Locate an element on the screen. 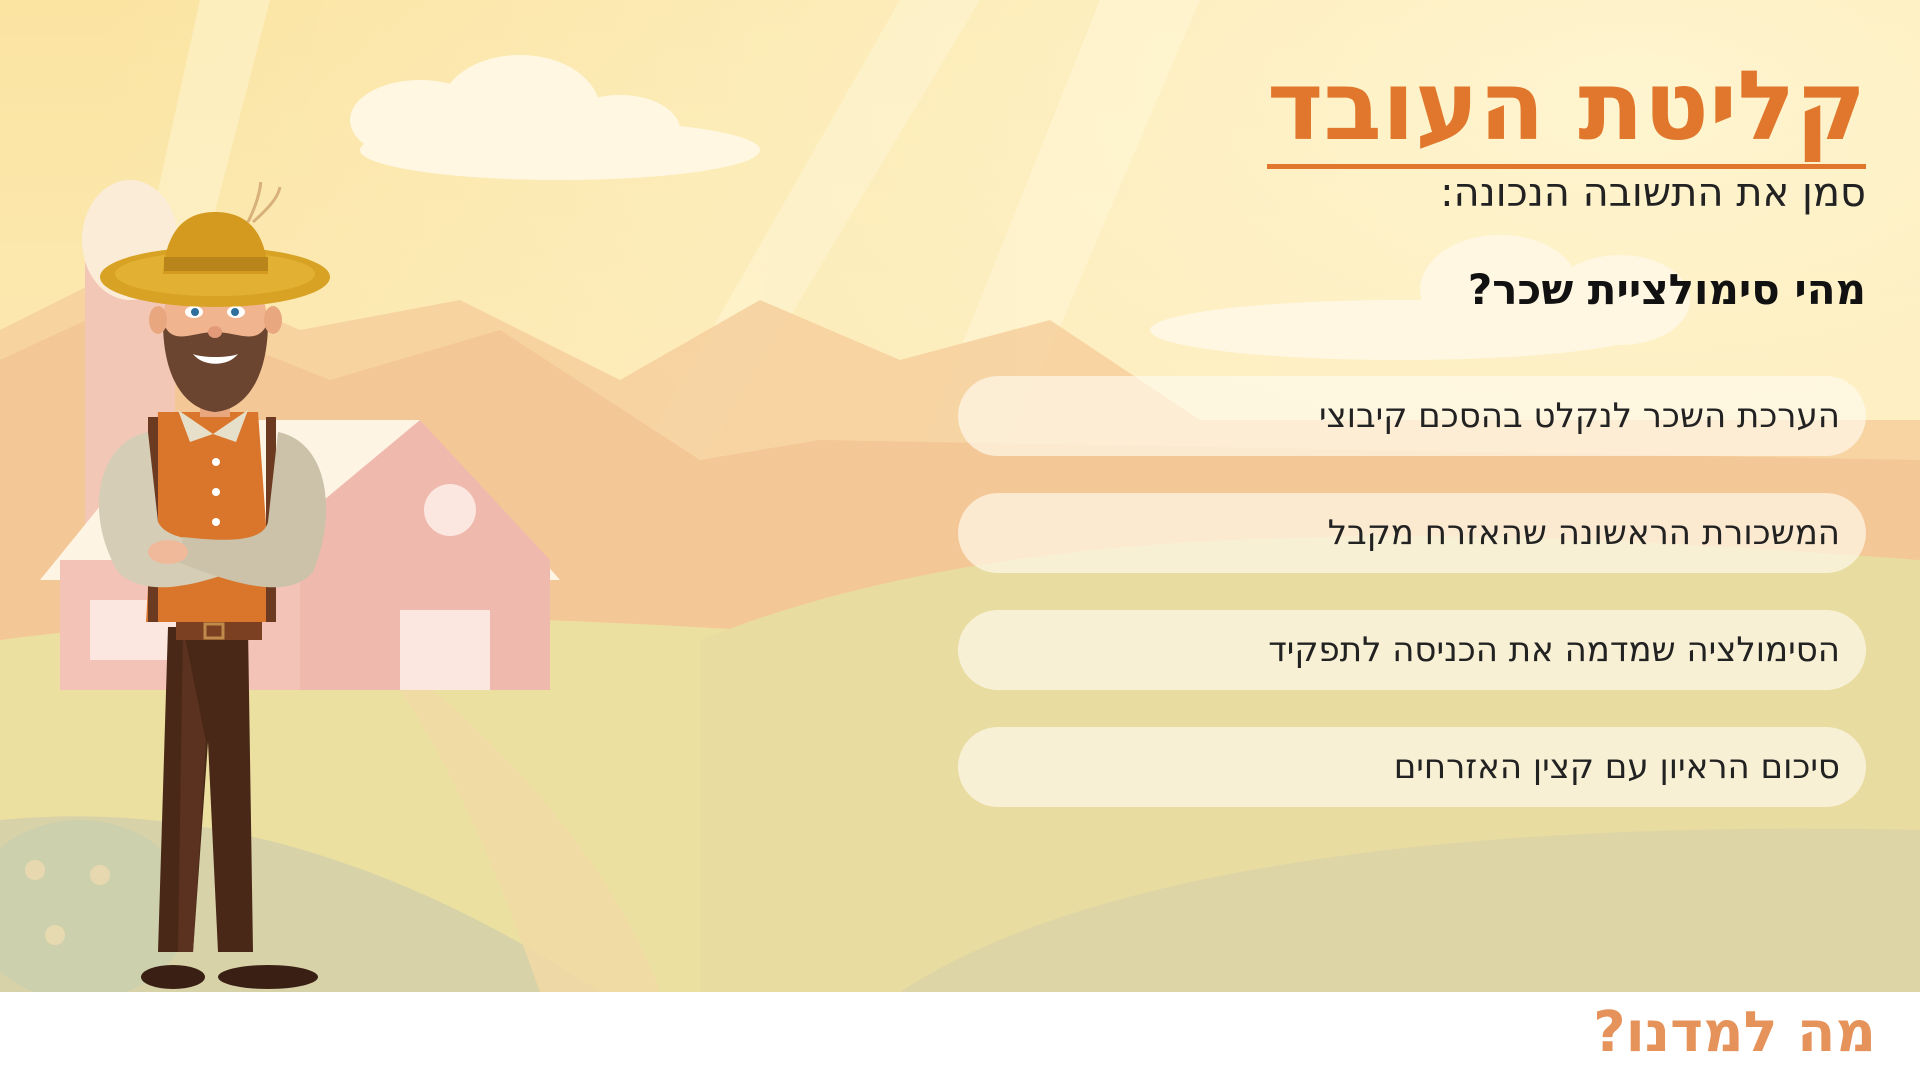 The image size is (1920, 1080). answer-option-4: סיכום הראיון עם קצין האזרחים is located at coordinates (1412, 767).